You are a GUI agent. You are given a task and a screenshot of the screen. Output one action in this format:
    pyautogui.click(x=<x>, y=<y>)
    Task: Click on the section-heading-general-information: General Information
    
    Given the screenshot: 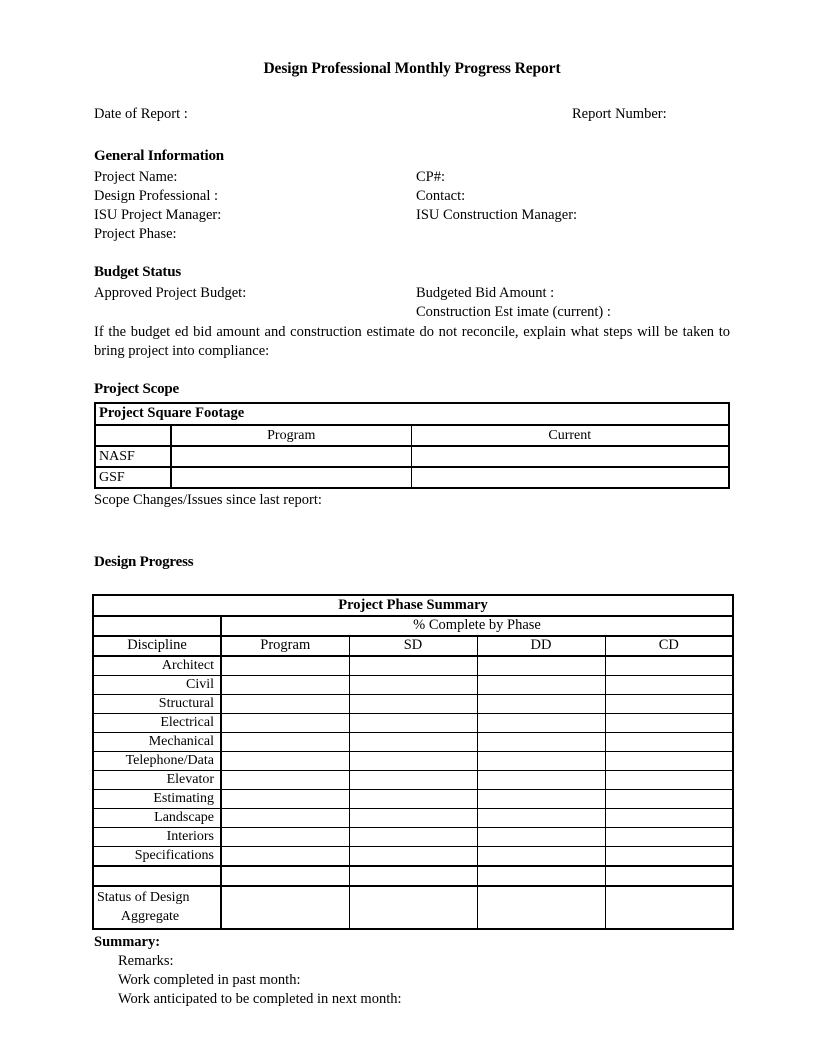 What is the action you would take?
    pyautogui.click(x=159, y=155)
    